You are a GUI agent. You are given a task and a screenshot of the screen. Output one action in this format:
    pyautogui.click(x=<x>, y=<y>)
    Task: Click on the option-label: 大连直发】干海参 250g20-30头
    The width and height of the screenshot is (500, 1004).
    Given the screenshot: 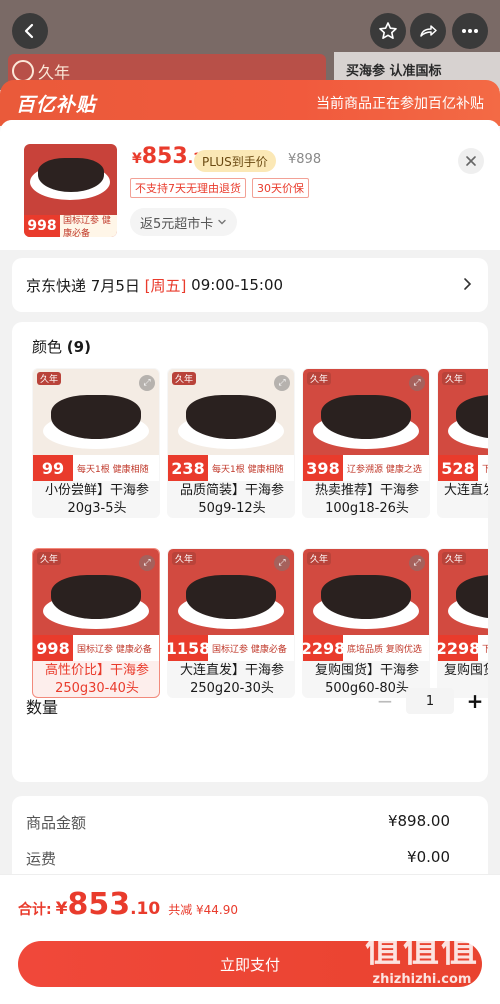 What is the action you would take?
    pyautogui.click(x=231, y=679)
    